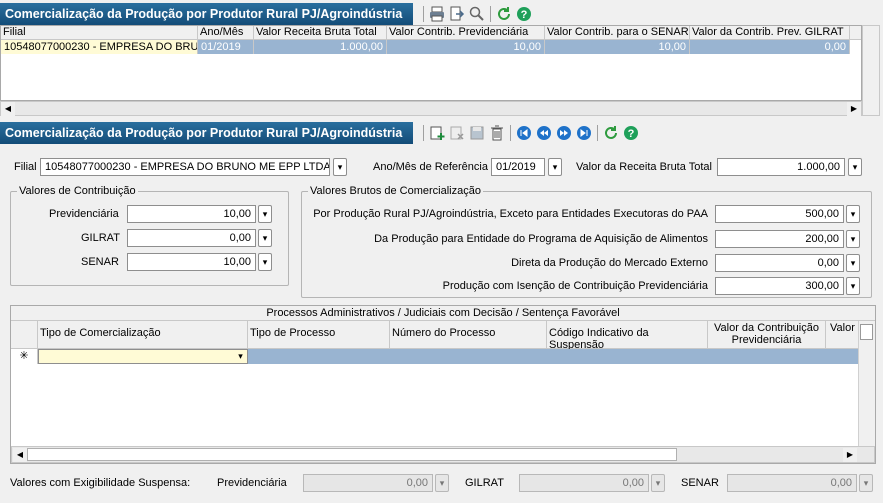  What do you see at coordinates (320, 33) in the screenshot?
I see `col-header-receita: Valor Receita Bruta Total` at bounding box center [320, 33].